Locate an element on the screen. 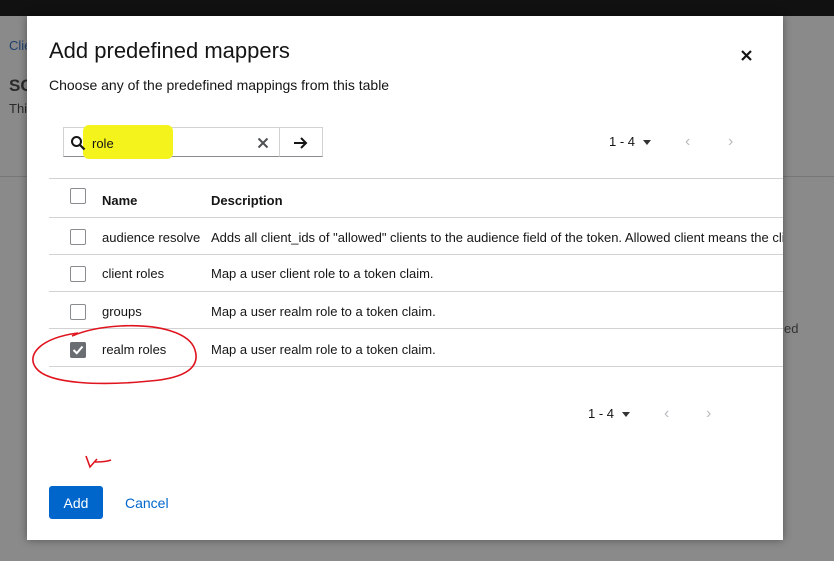 This screenshot has width=834, height=561. checkmark-icon is located at coordinates (78, 350).